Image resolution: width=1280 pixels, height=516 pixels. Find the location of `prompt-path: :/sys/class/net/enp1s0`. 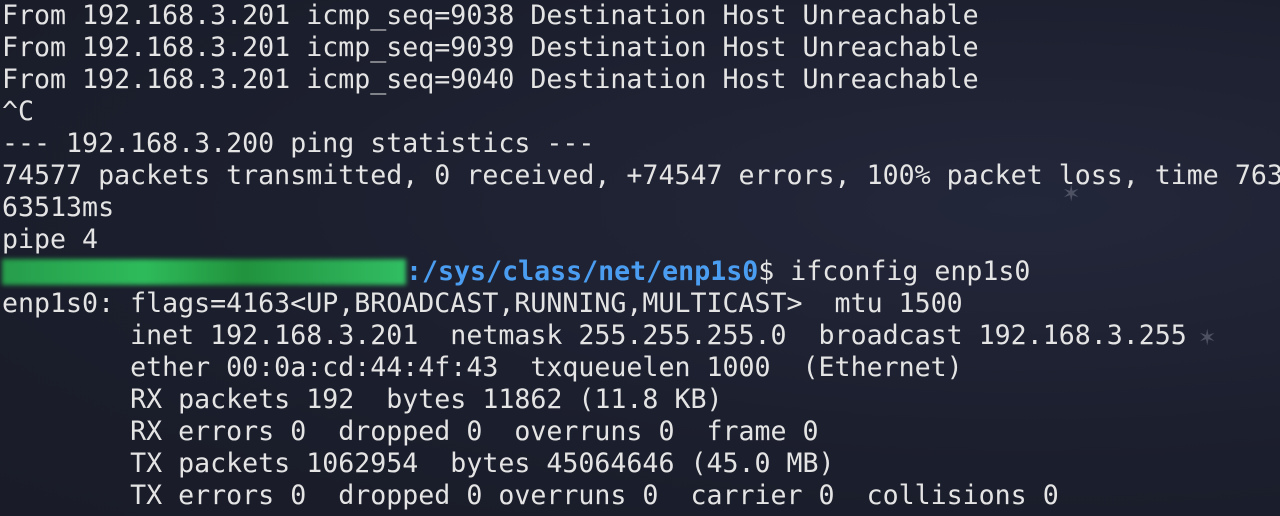

prompt-path: :/sys/class/net/enp1s0 is located at coordinates (582, 271).